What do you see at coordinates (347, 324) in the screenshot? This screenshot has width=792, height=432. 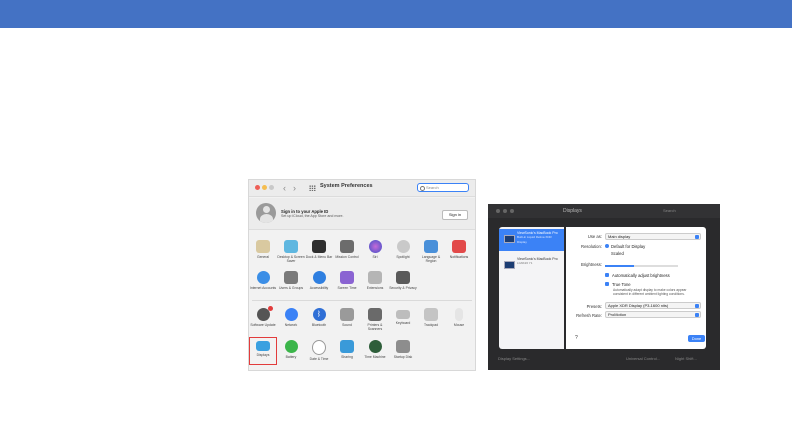 I see `pane-label: Sound` at bounding box center [347, 324].